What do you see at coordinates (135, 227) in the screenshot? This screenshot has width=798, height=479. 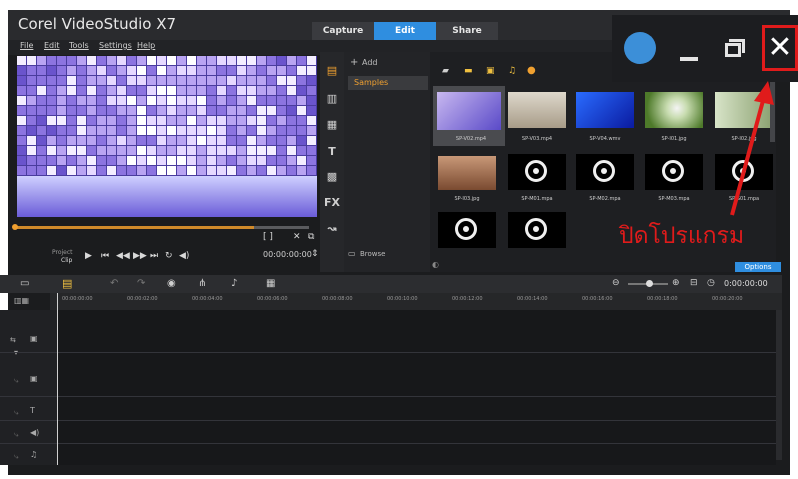 I see `scrubber-progress` at bounding box center [135, 227].